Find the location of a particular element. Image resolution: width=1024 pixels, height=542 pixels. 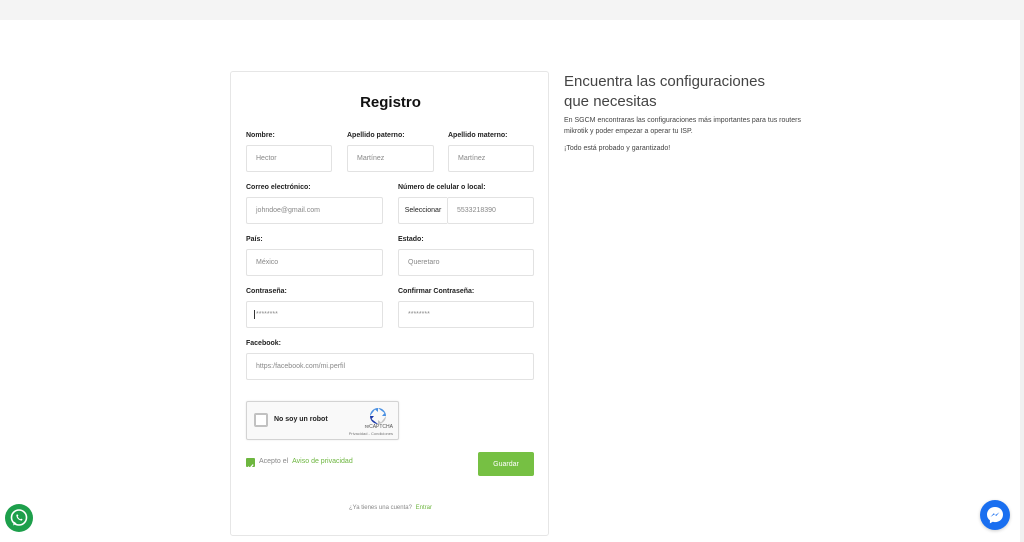

celular-input: 5533218390 is located at coordinates (490, 210).